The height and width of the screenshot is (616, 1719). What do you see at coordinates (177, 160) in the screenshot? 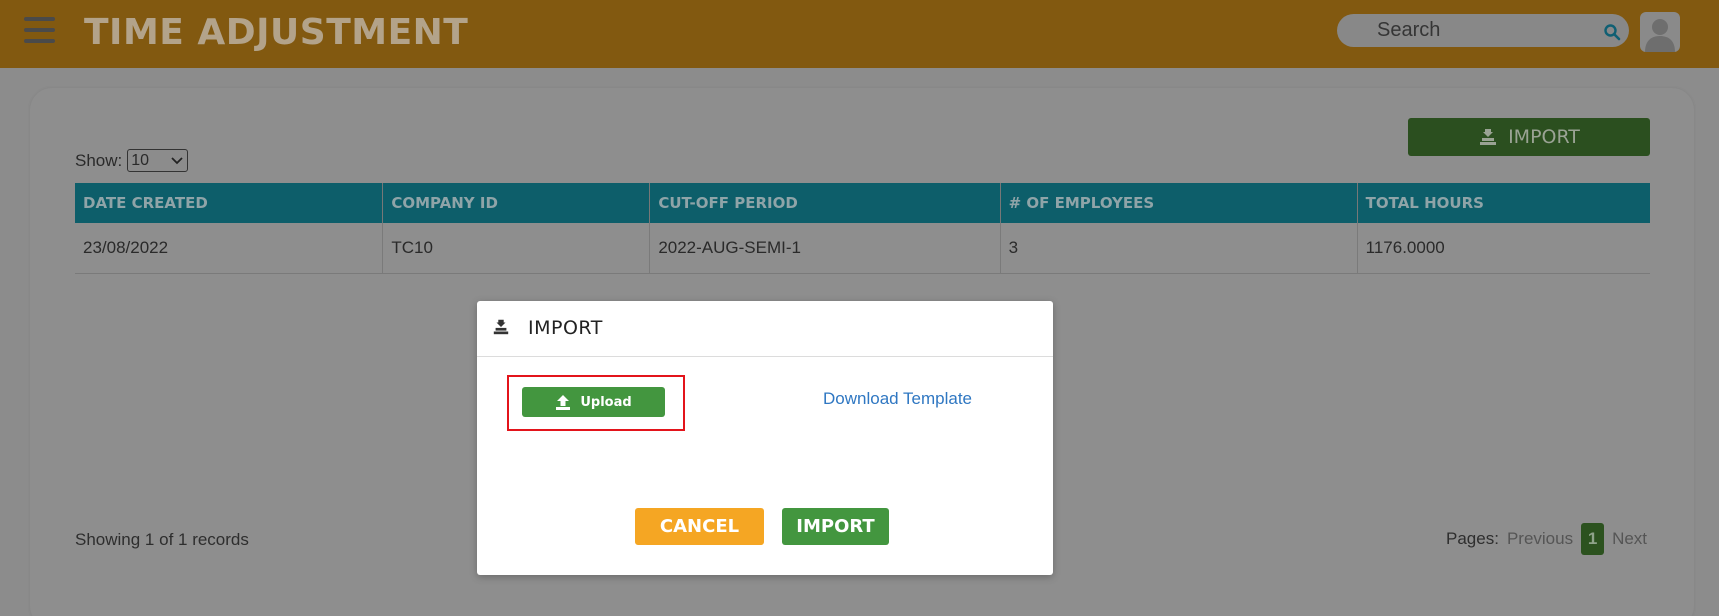
I see `chevron-down-icon` at bounding box center [177, 160].